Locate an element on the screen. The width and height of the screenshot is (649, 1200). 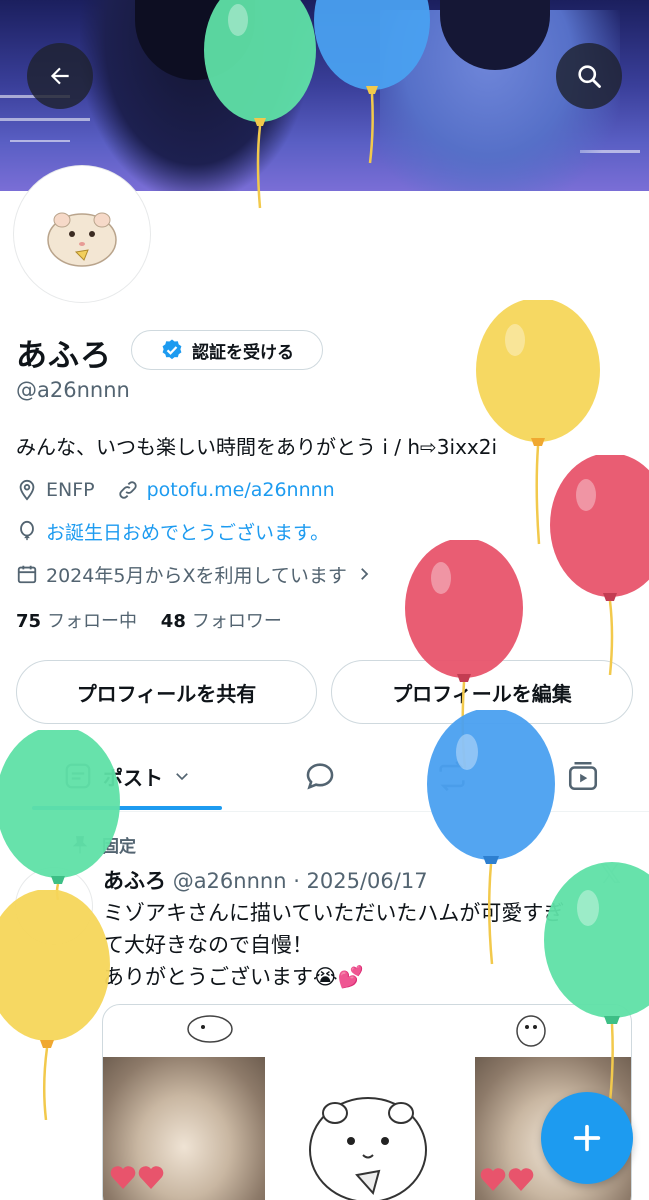
followers-label: フォロワー is located at coordinates (236, 621).